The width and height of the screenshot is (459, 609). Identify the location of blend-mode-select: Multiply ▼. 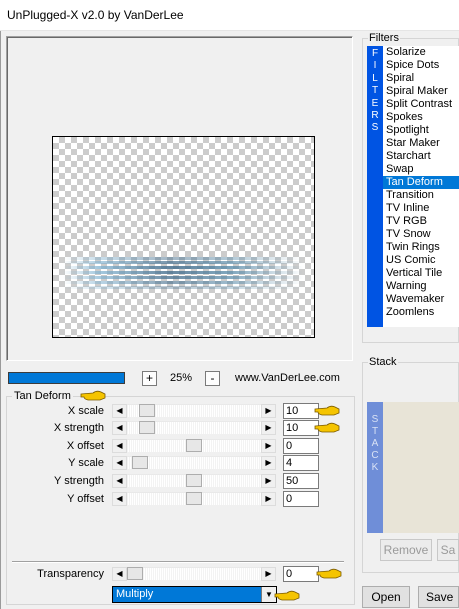
(194, 594).